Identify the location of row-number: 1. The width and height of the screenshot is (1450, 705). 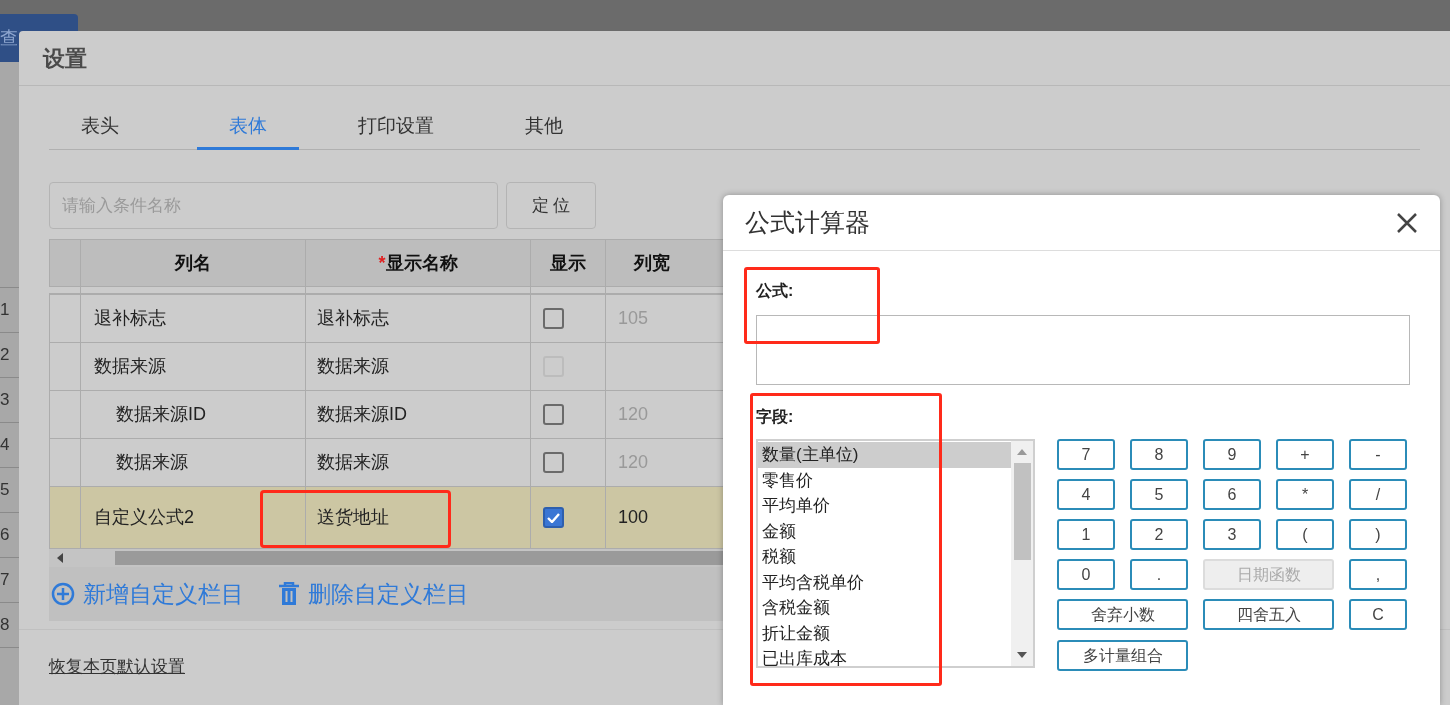
(5, 310).